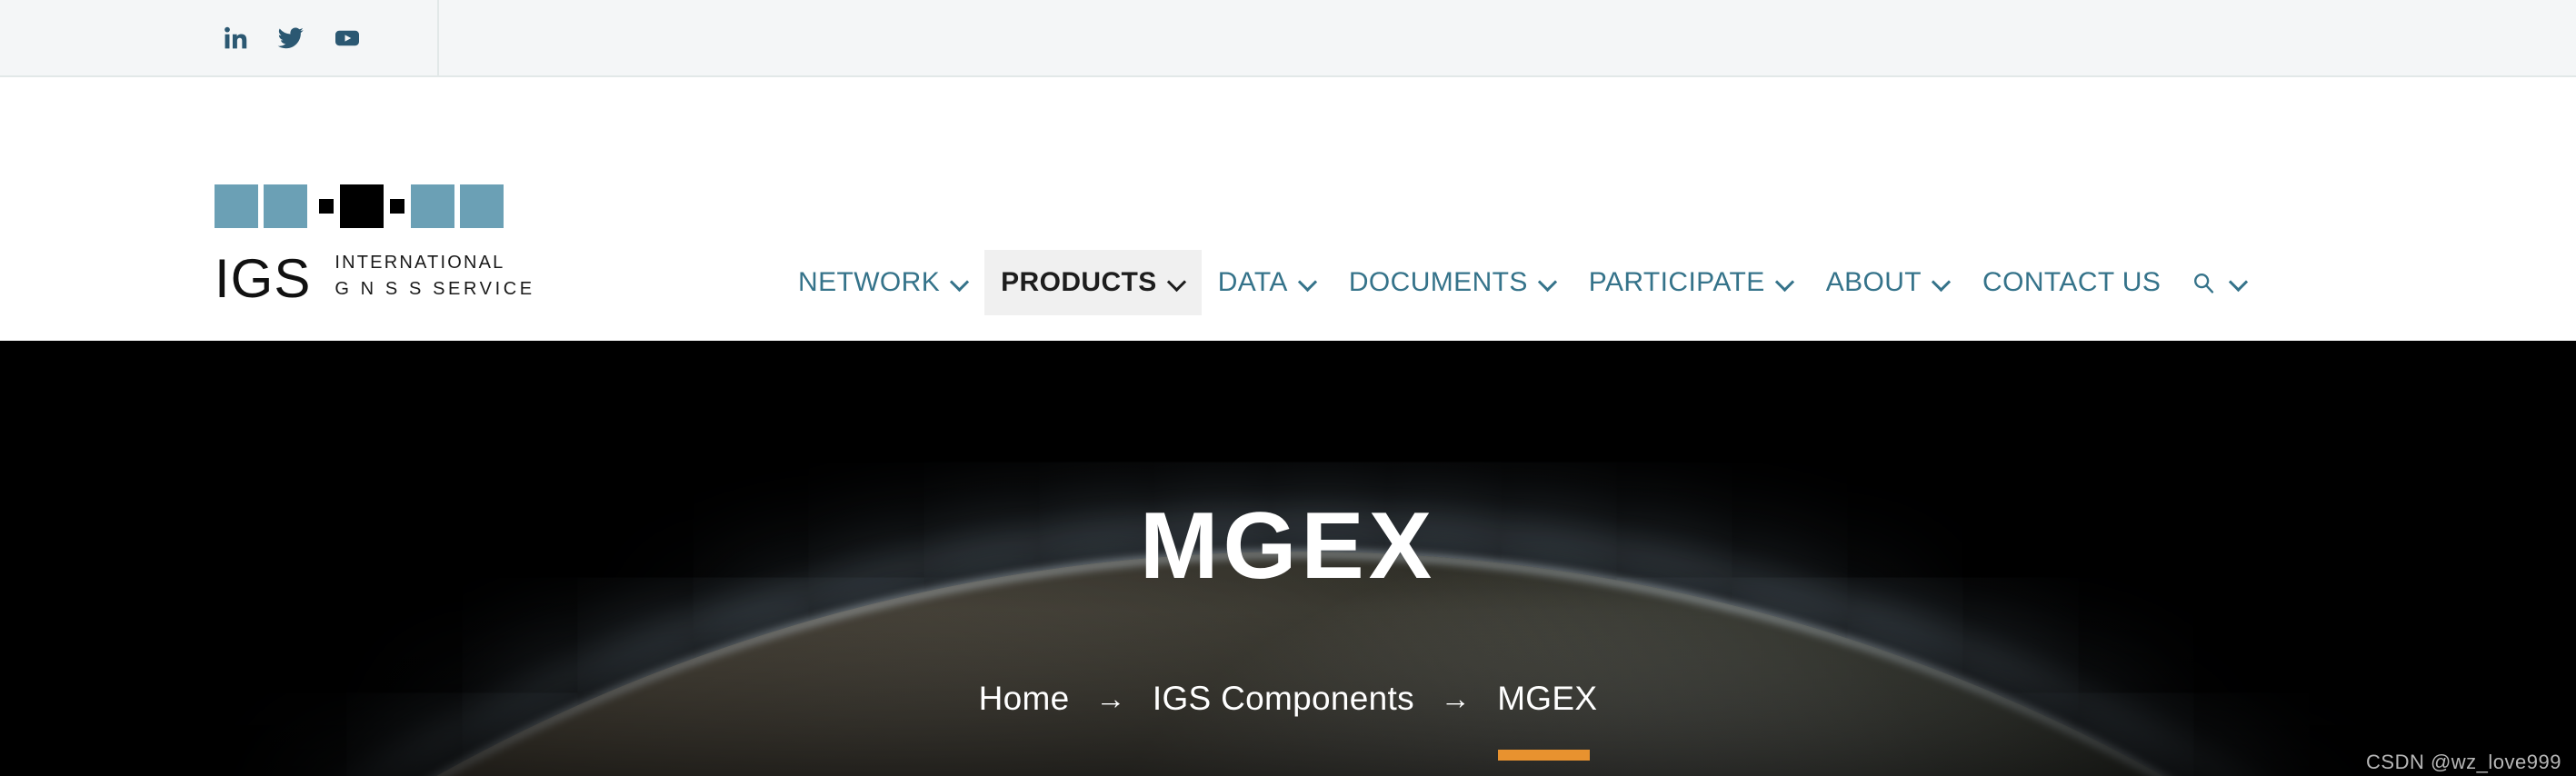 The height and width of the screenshot is (776, 2576). I want to click on youtube-icon, so click(347, 39).